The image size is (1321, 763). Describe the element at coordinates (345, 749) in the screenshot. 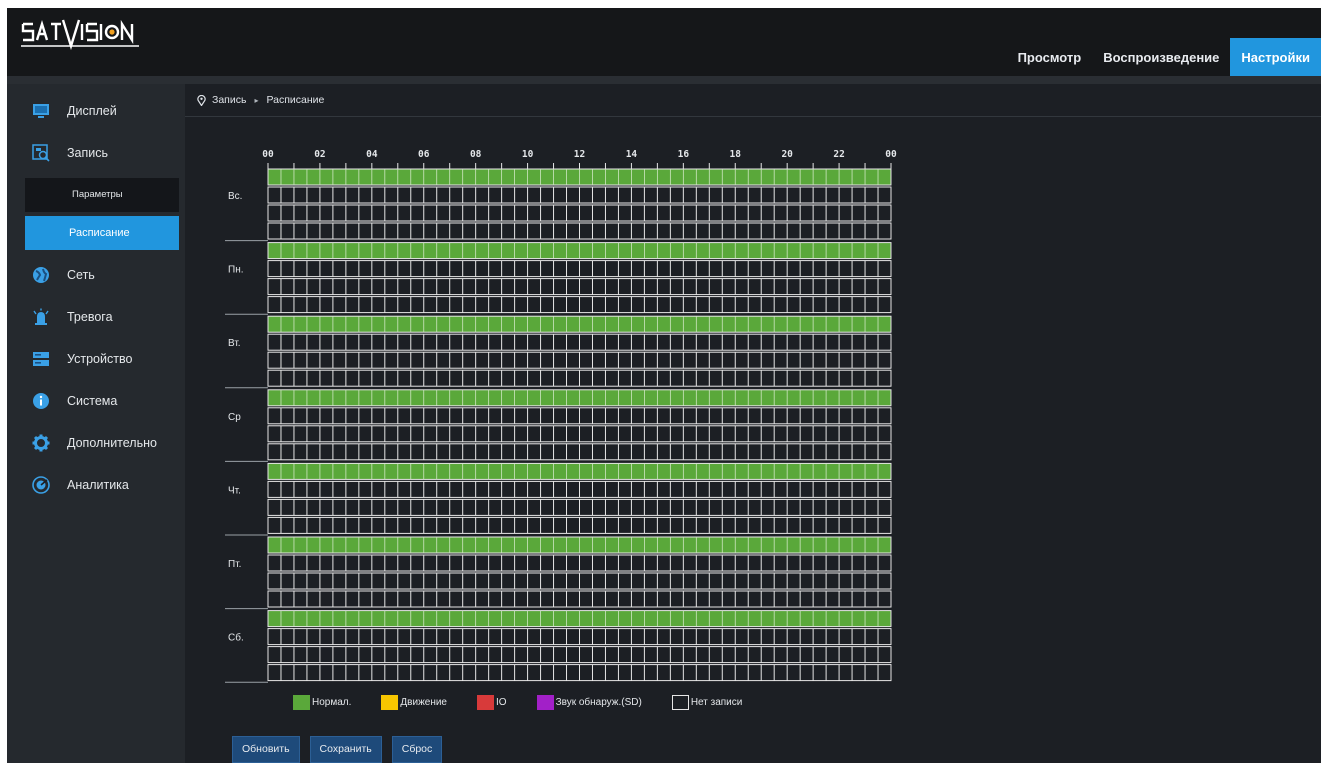

I see `save-button: Сохранить` at that location.